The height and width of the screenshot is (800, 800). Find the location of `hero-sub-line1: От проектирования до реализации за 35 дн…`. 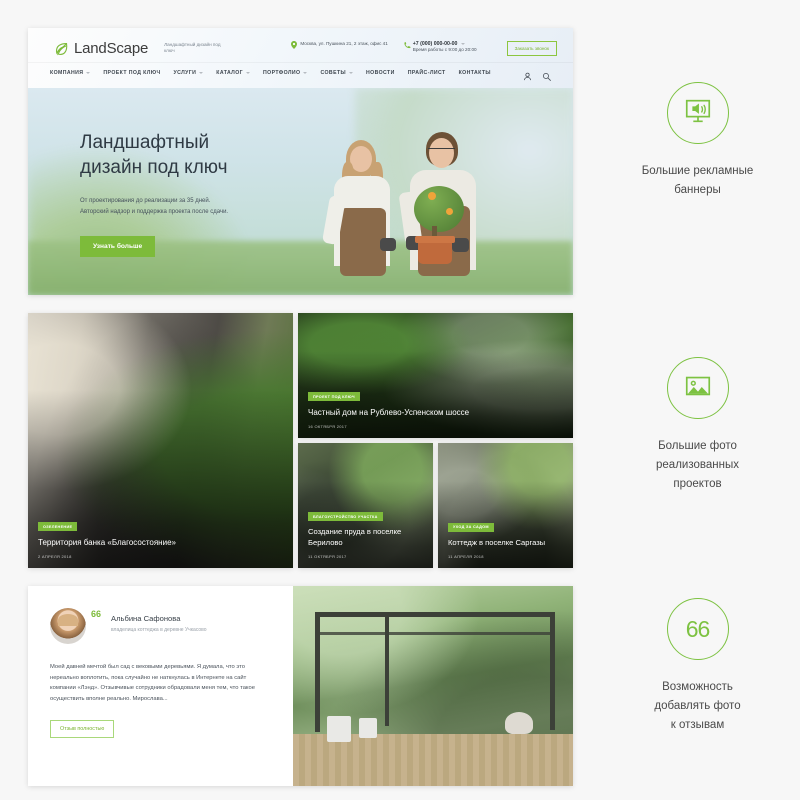

hero-sub-line1: От проектирования до реализации за 35 дн… is located at coordinates (145, 201).